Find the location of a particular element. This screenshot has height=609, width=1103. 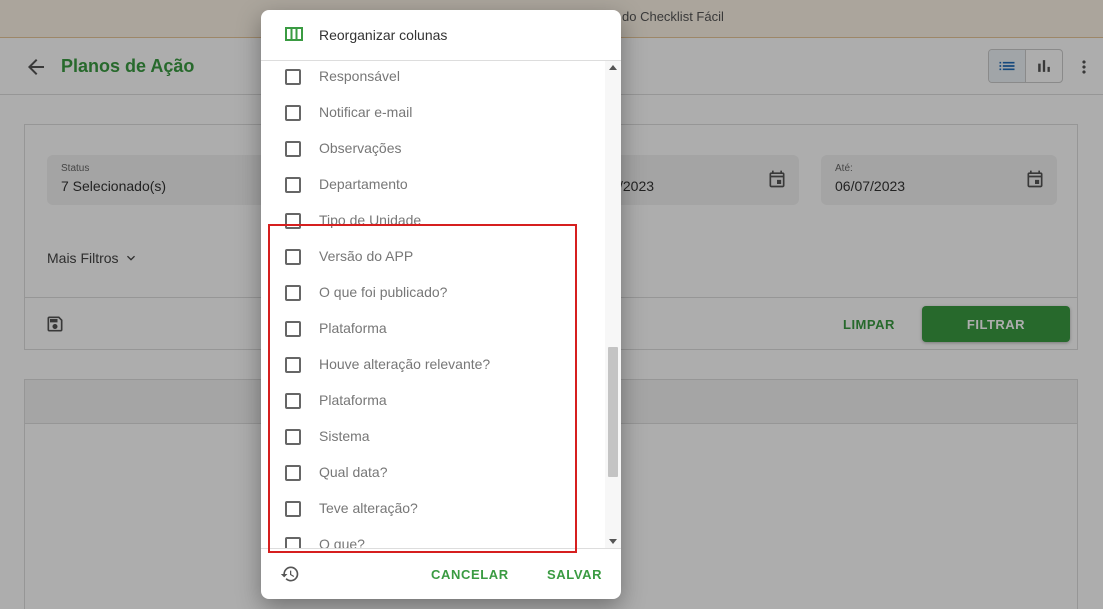

column-item: Qual data? is located at coordinates (433, 473).